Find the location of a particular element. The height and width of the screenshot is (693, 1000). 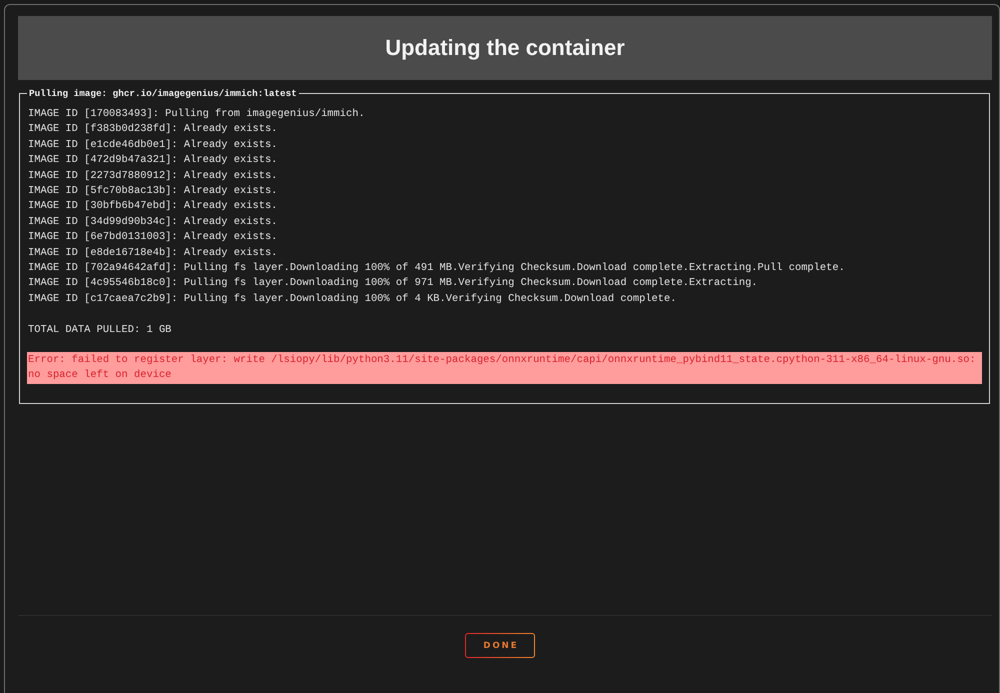

log-line: IMAGE ID [34d99d90b34c]: Already exists. is located at coordinates (153, 222).